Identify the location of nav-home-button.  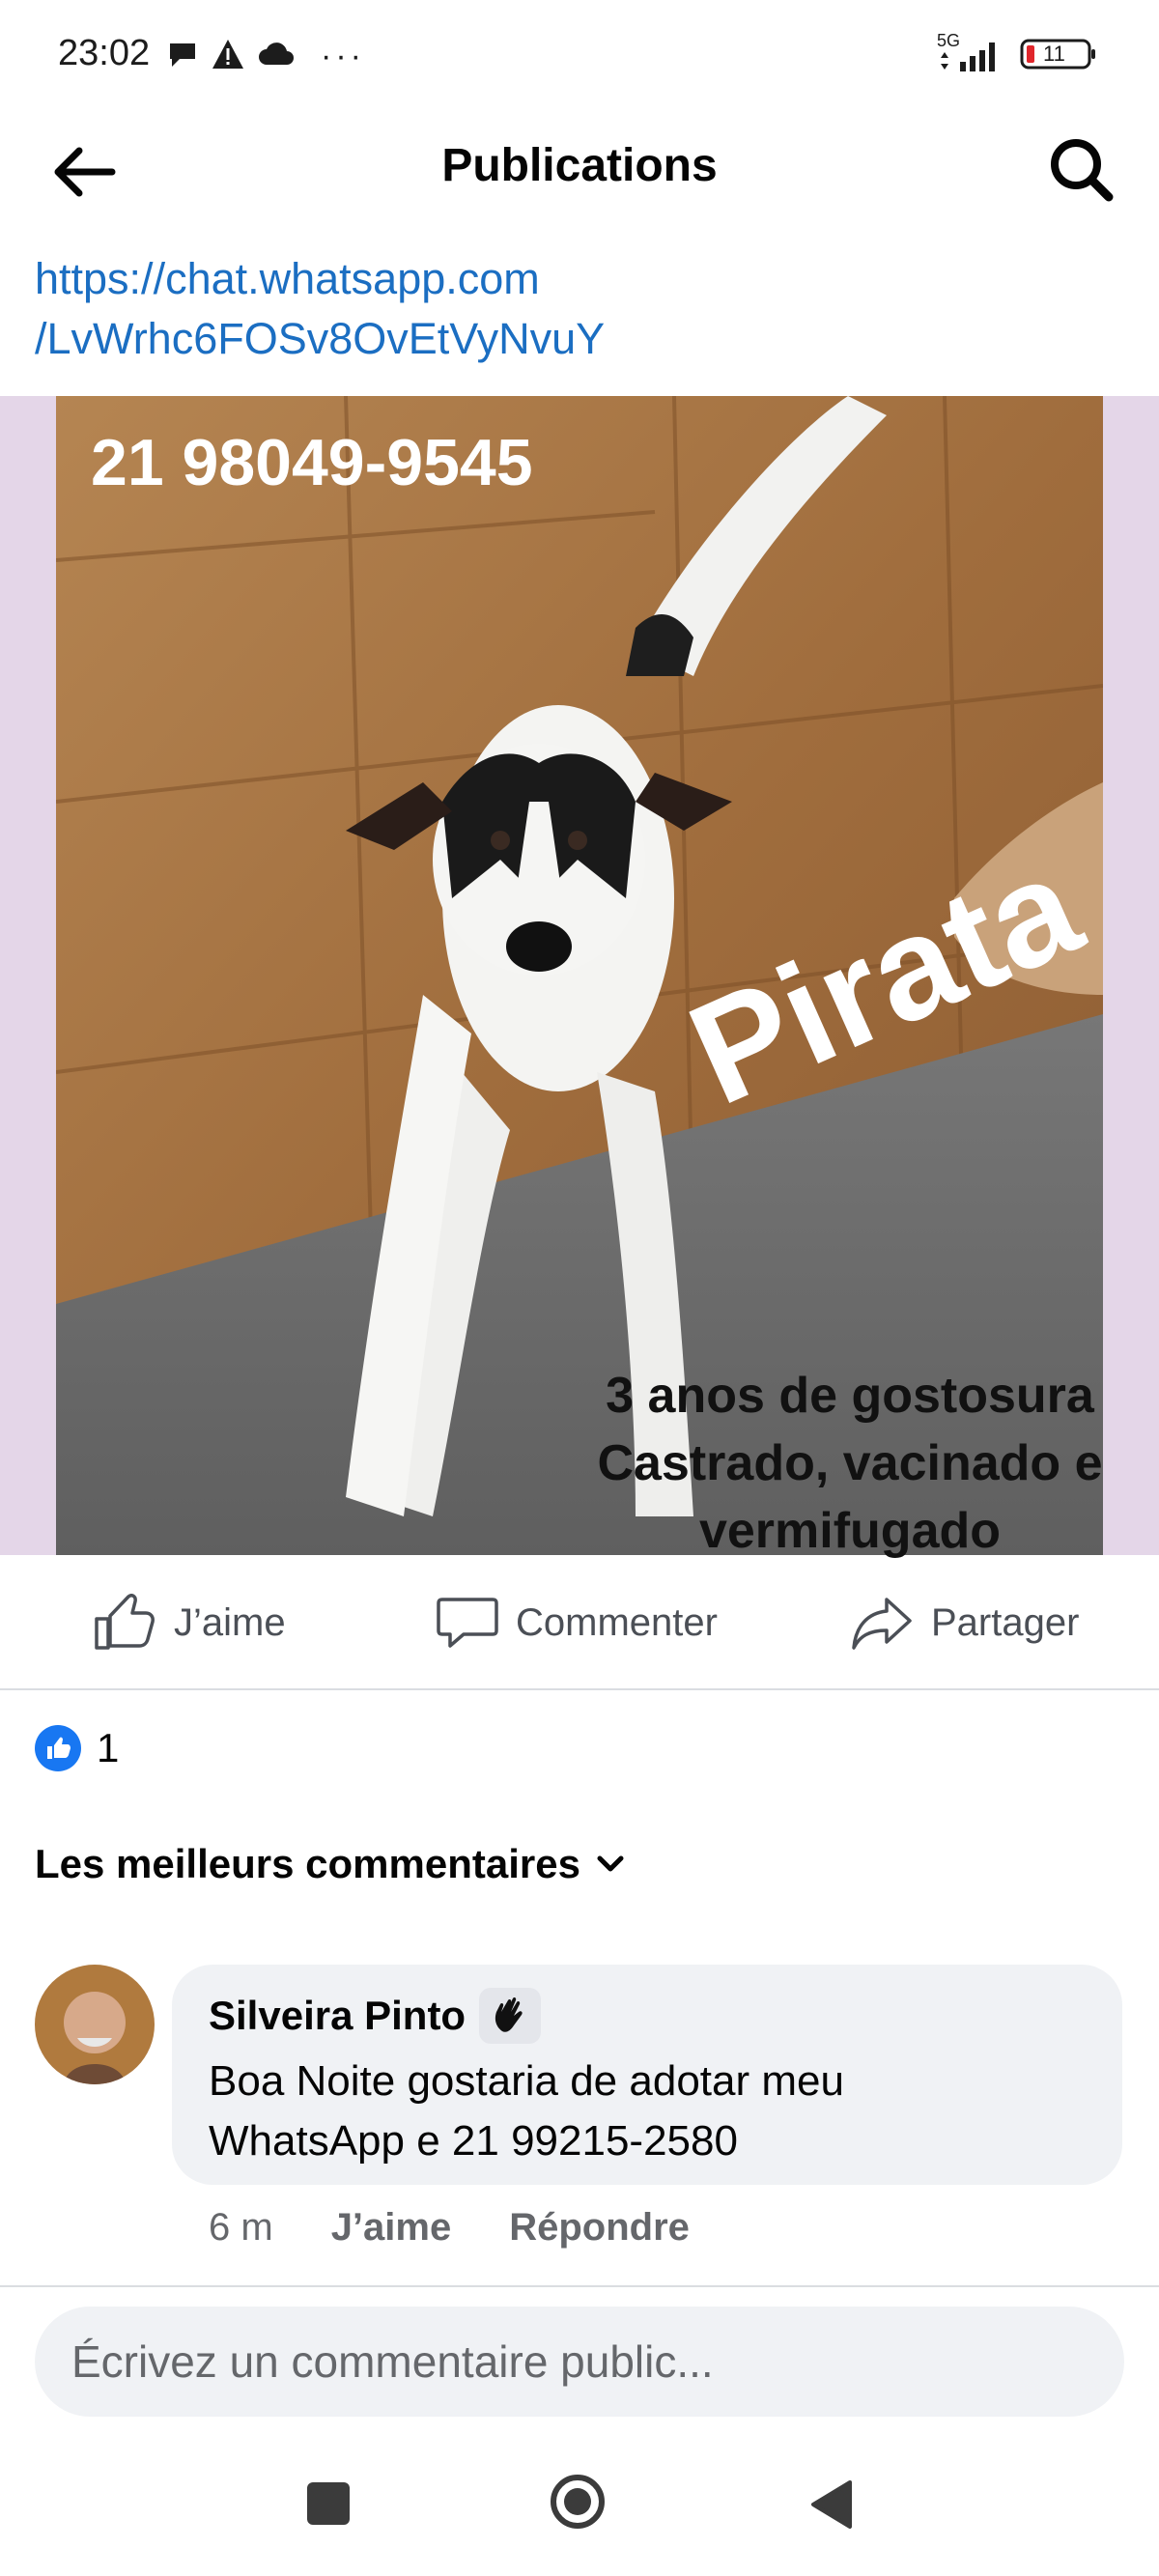
(578, 2502).